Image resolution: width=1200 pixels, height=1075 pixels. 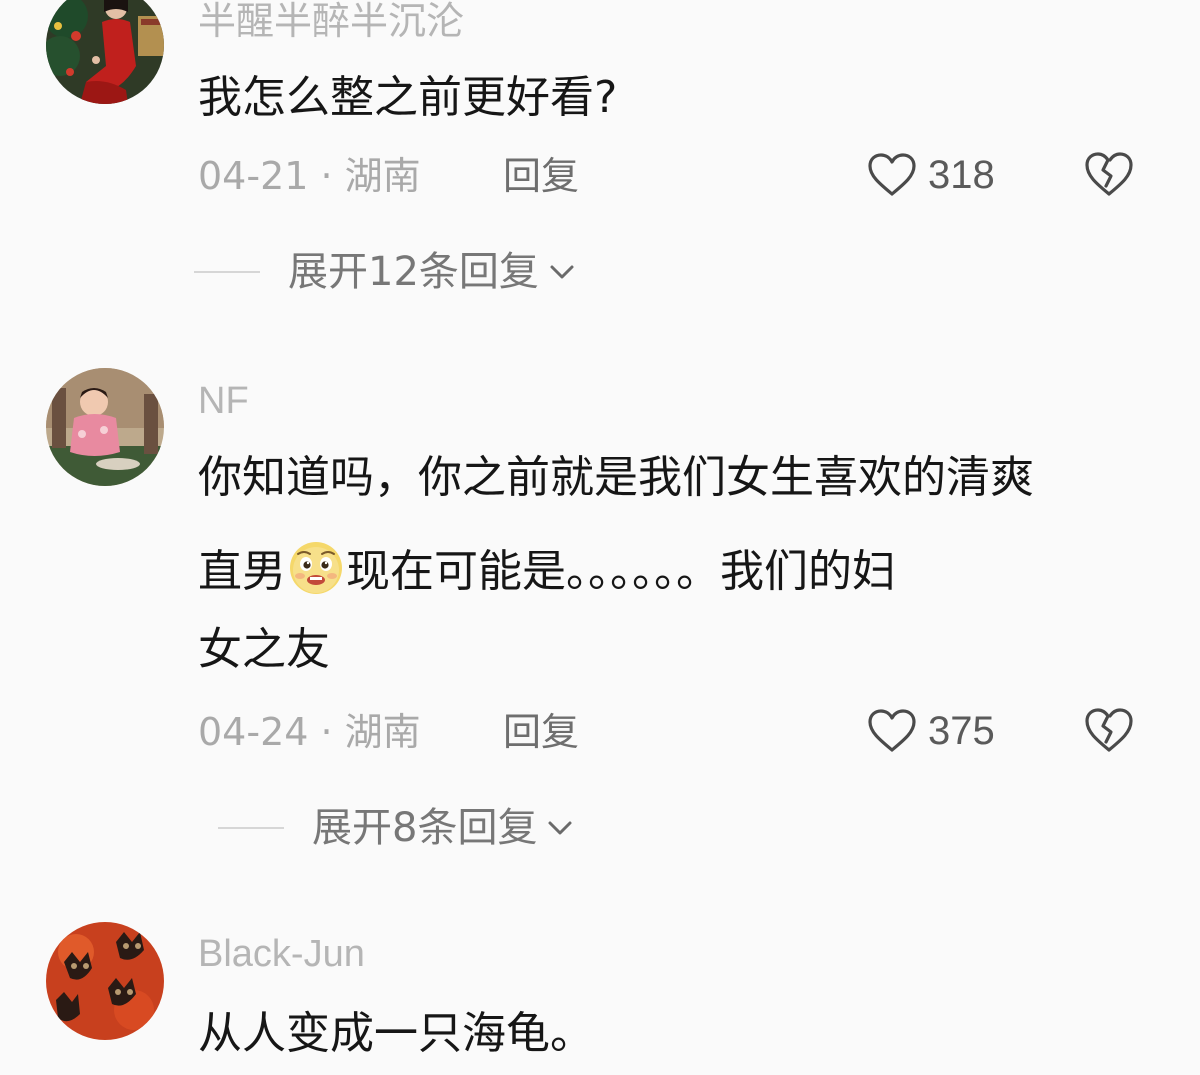 I want to click on comment-text-line-1: 你知道吗，你之前就是我们女生喜欢的清爽, so click(x=616, y=477).